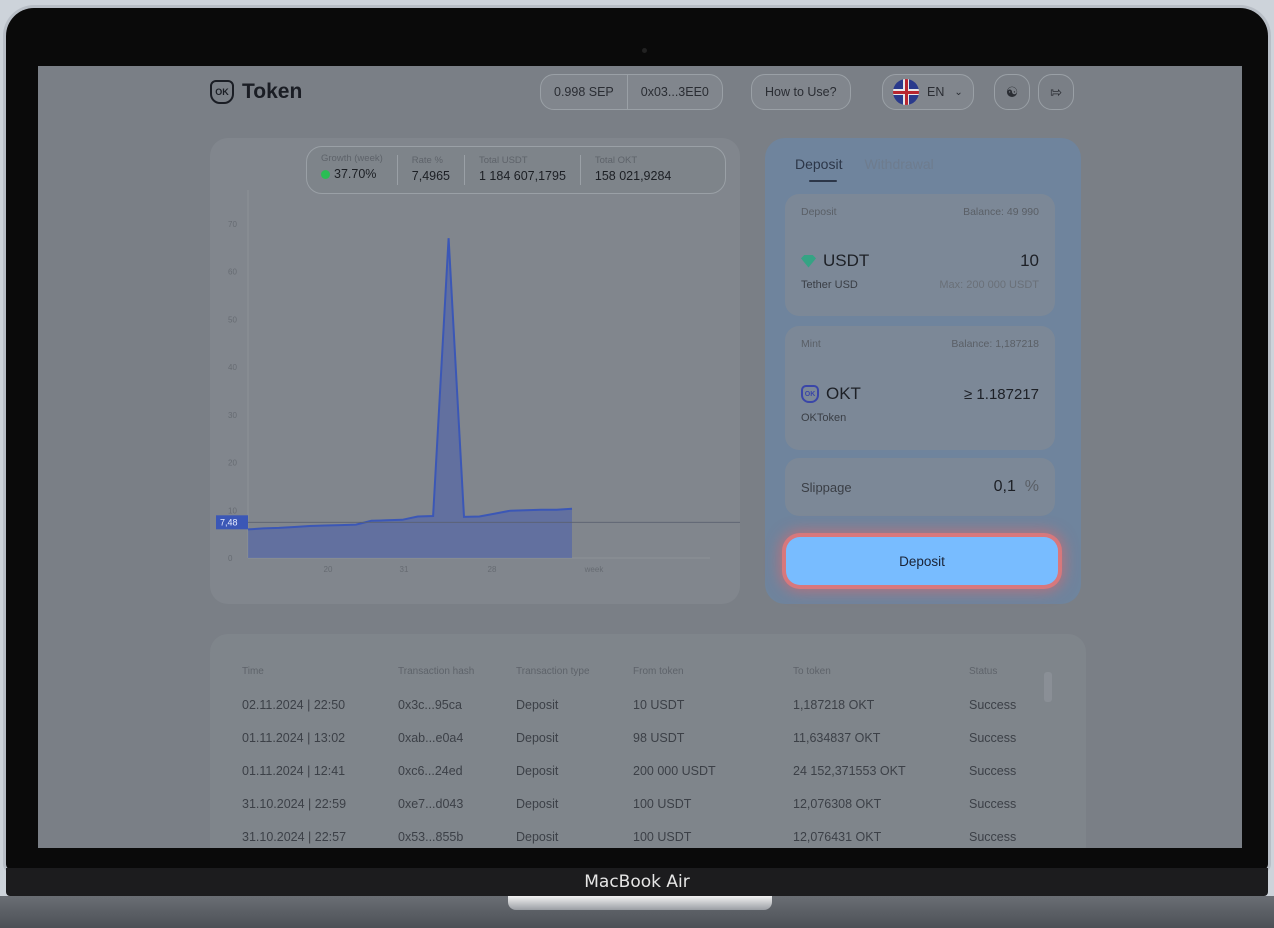 Image resolution: width=1274 pixels, height=928 pixels. I want to click on deposit-card-main: USDT 10, so click(920, 261).